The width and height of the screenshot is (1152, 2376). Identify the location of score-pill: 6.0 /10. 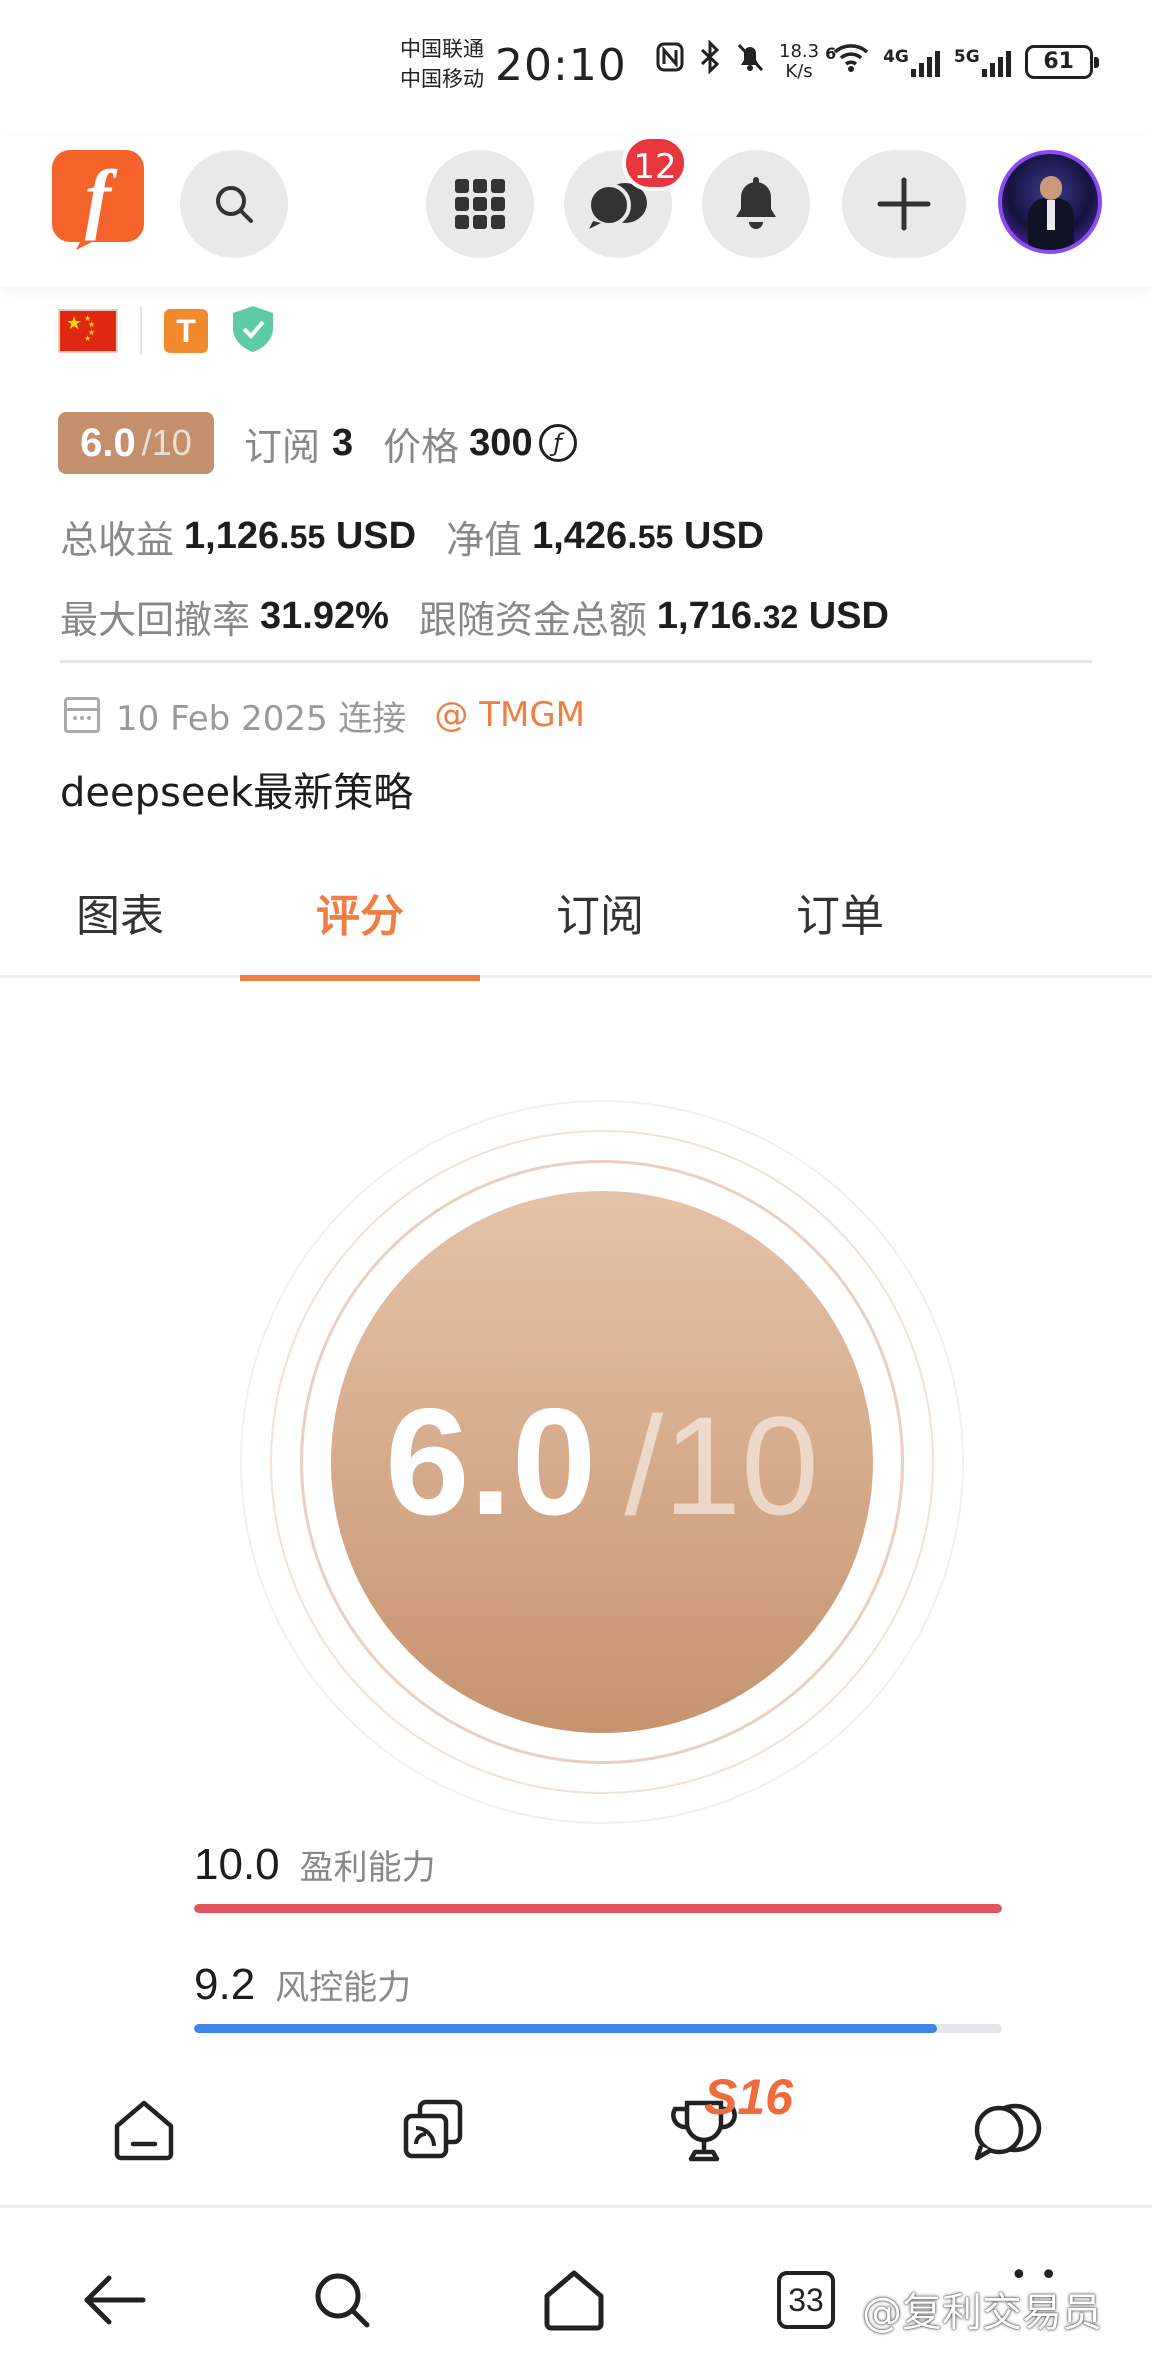
(136, 443).